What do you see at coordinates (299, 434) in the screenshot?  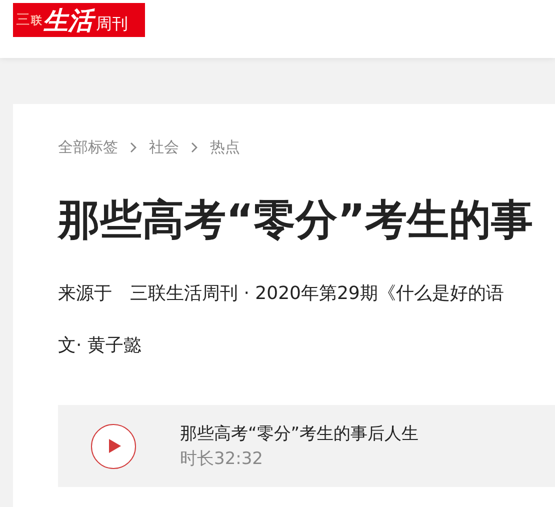 I see `audio-title: 那些高考“零分”考生的事后人生` at bounding box center [299, 434].